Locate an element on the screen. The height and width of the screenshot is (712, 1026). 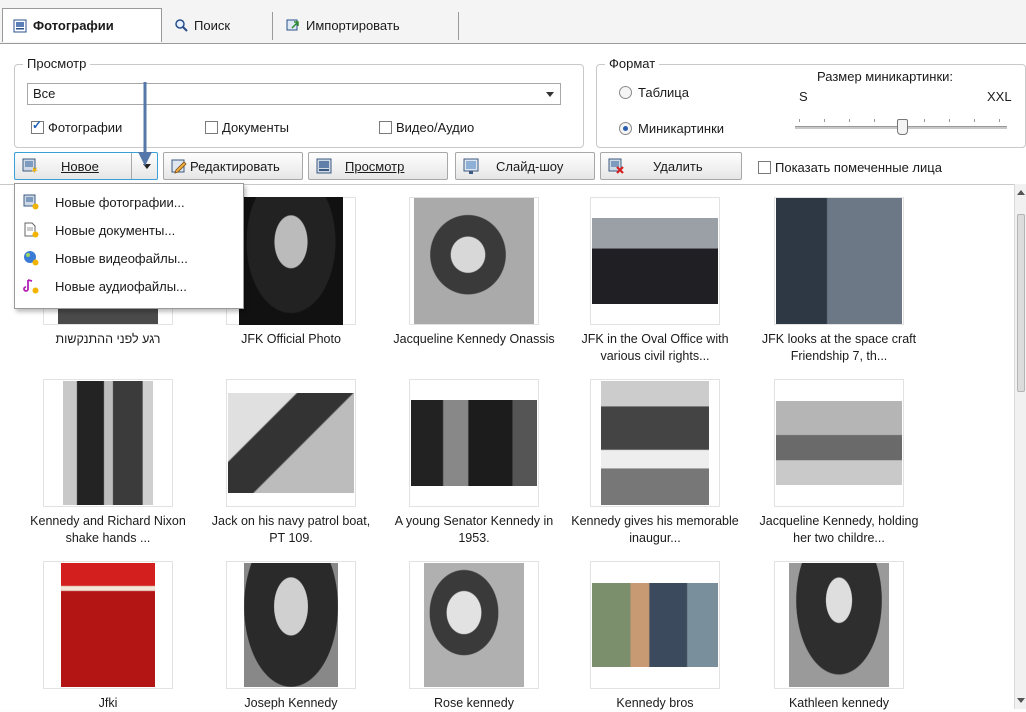
edit-button-label: Редактировать is located at coordinates (235, 166).